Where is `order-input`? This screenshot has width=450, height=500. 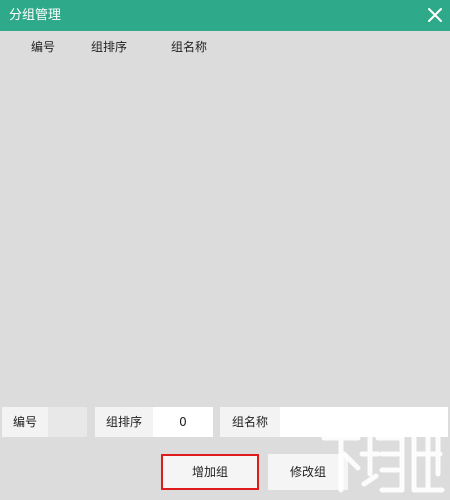 order-input is located at coordinates (183, 422).